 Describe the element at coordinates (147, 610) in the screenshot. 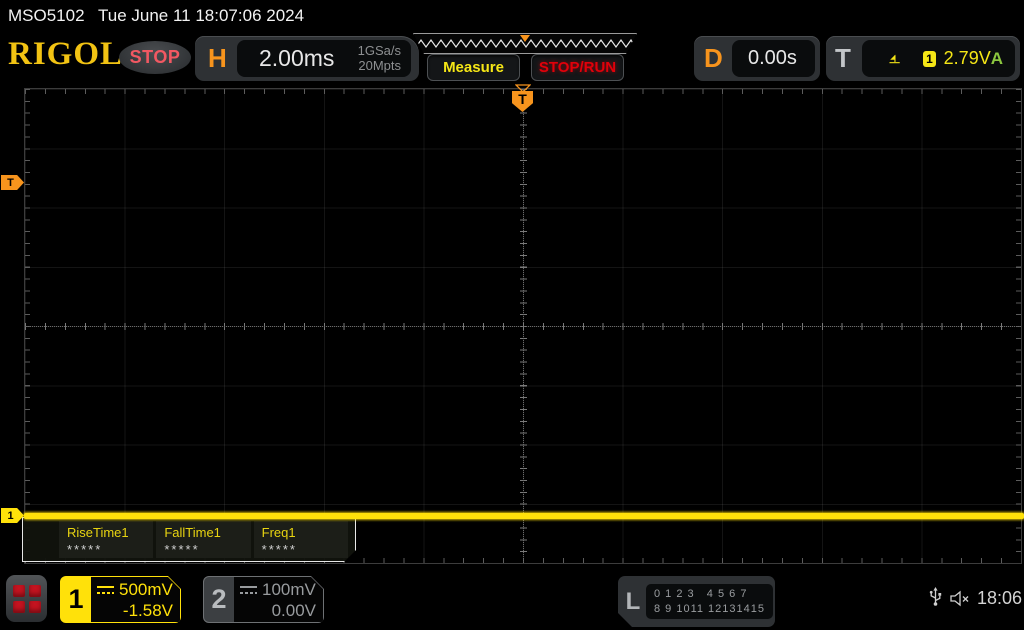

I see `channel1-offset: -1.58V` at that location.